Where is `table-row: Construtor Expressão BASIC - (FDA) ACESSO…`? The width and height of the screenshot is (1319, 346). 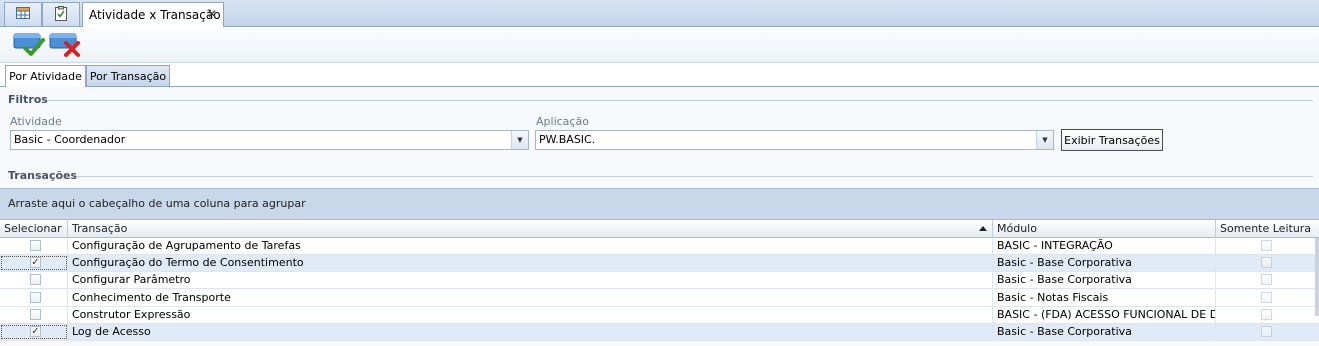 table-row: Construtor Expressão BASIC - (FDA) ACESSO… is located at coordinates (659, 315).